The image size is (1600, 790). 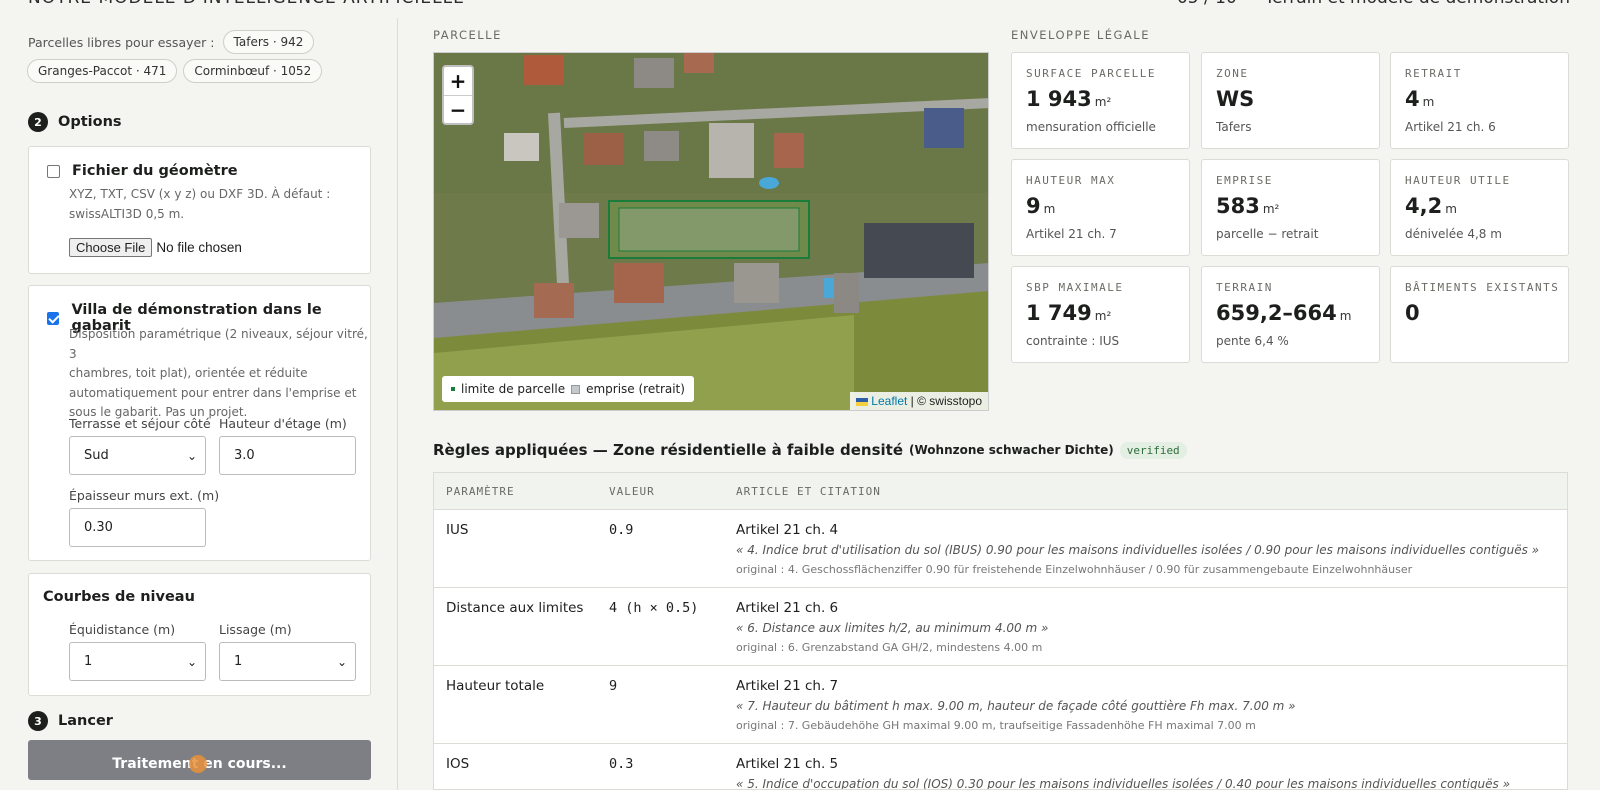 I want to click on row-value: 9, so click(x=613, y=686).